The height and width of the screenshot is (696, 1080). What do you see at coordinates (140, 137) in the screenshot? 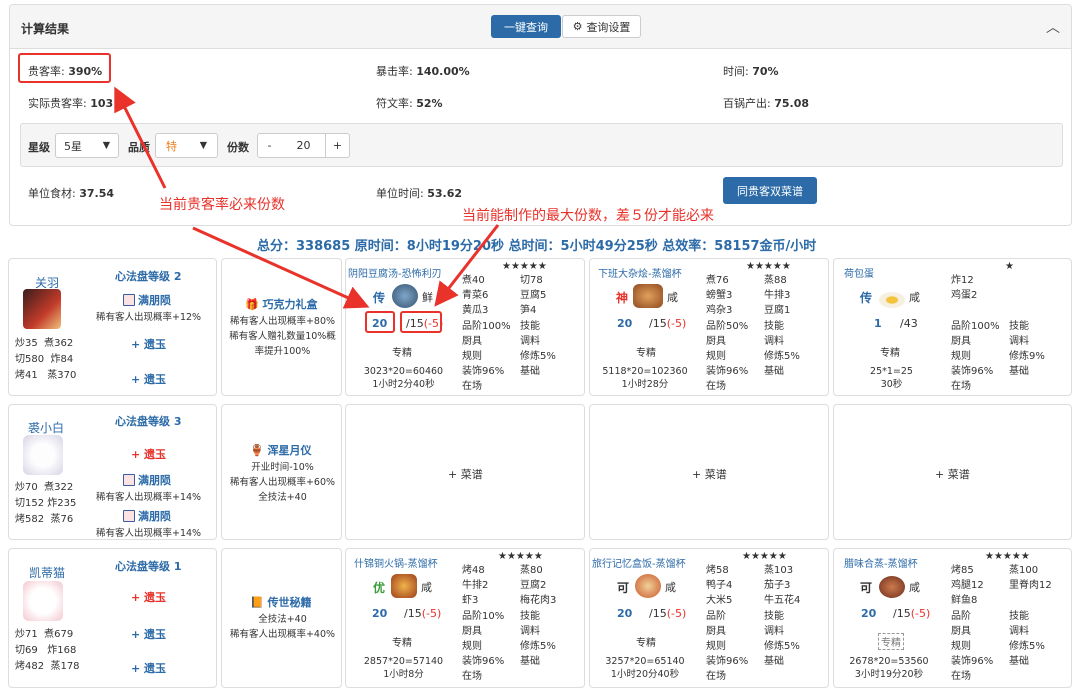
I see `arrow-to-guest-rate` at bounding box center [140, 137].